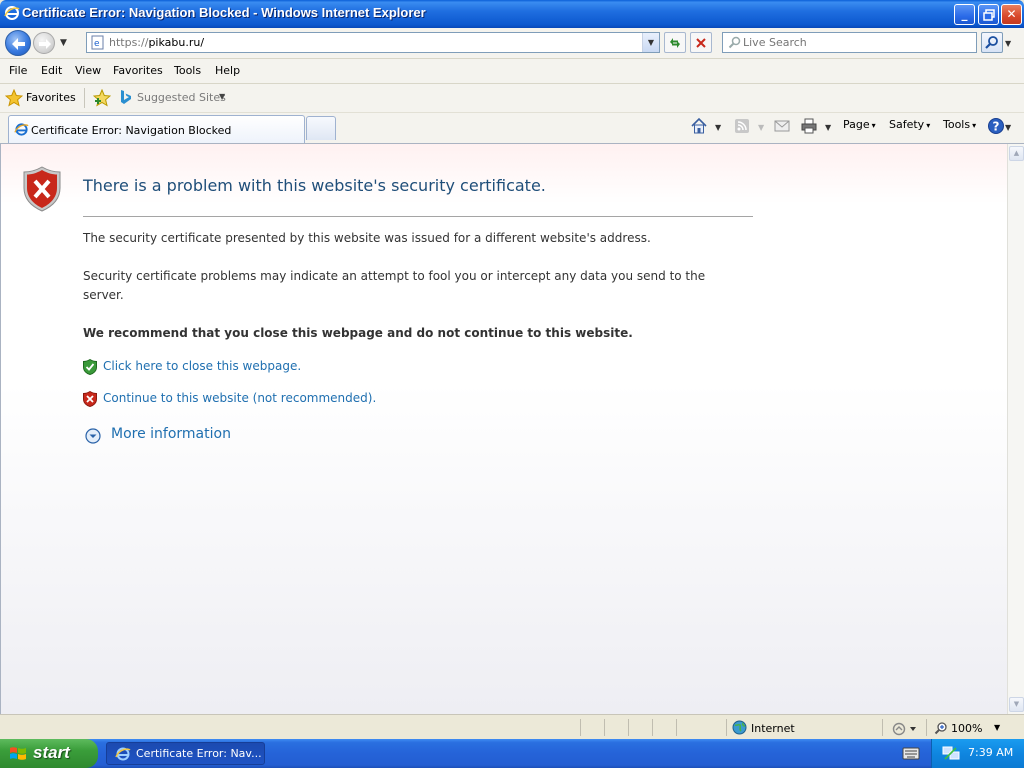  I want to click on header-band, so click(504, 174).